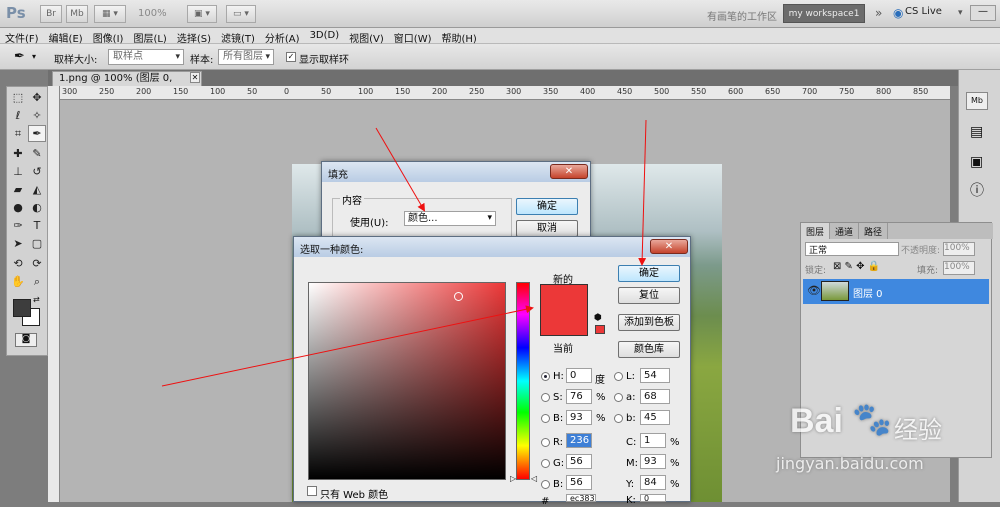 The width and height of the screenshot is (1000, 507). What do you see at coordinates (816, 421) in the screenshot?
I see `watermark-brand: Bai` at bounding box center [816, 421].